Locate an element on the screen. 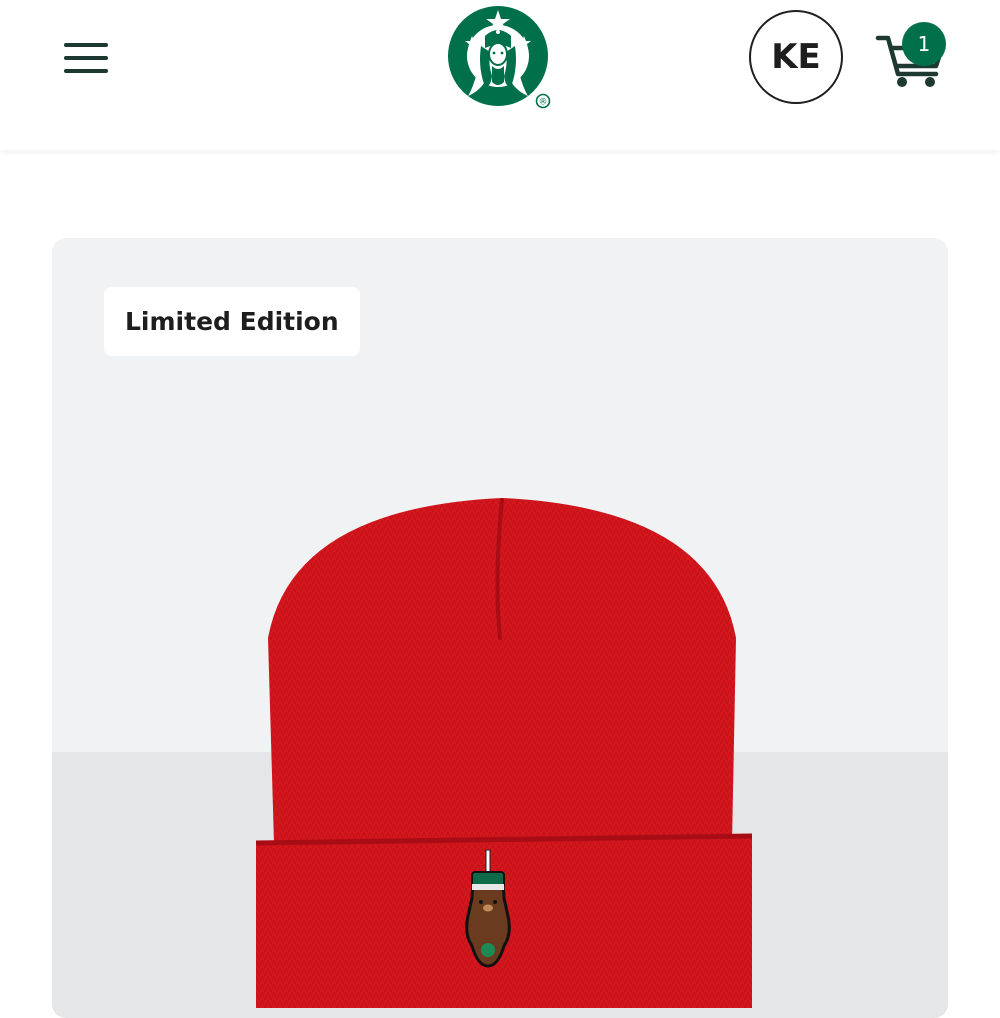 This screenshot has height=1018, width=1000. starbucks-logo: ® is located at coordinates (503, 60).